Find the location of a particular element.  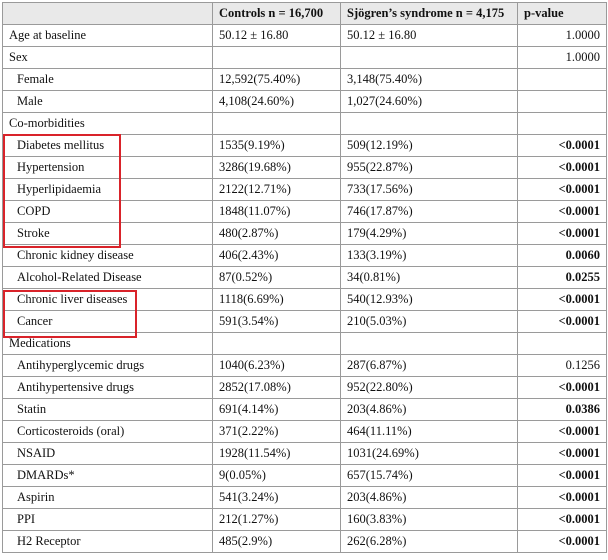

controls-value: 87(0.52%) is located at coordinates (276, 277).